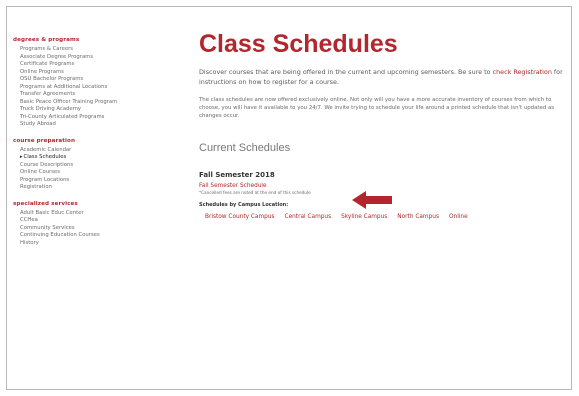  Describe the element at coordinates (45, 203) in the screenshot. I see `sidebar-heading: specialized services` at that location.